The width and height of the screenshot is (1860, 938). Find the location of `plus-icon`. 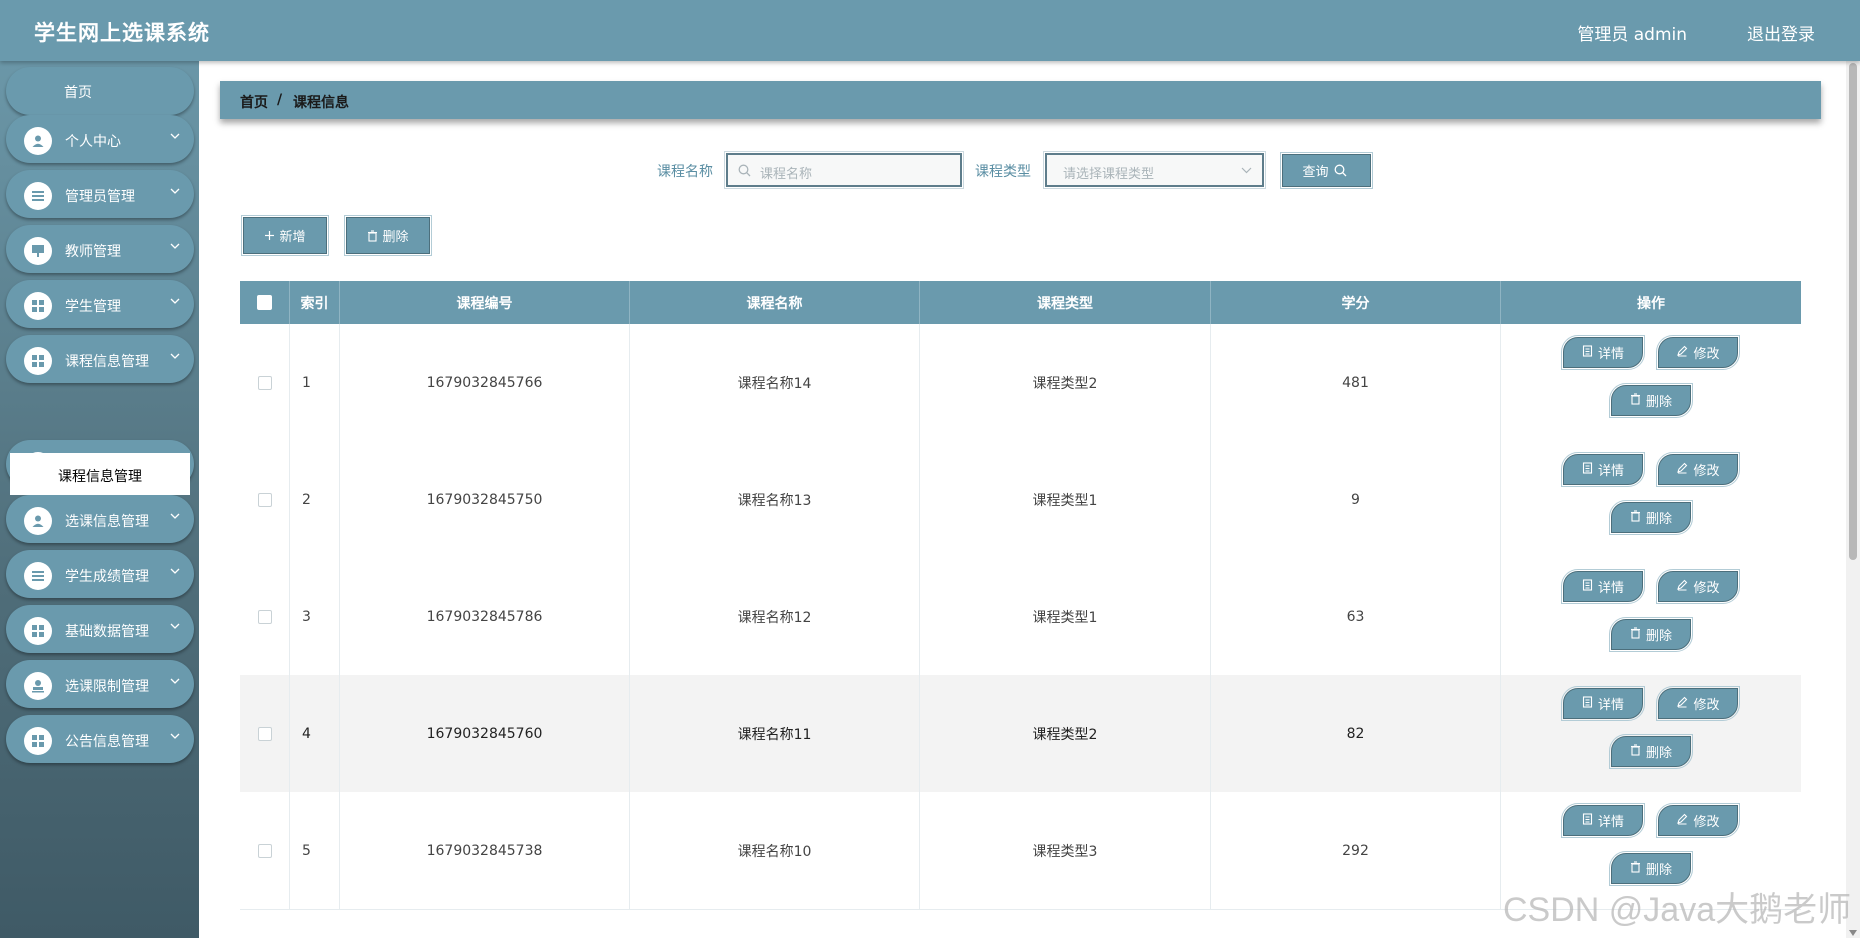

plus-icon is located at coordinates (270, 235).